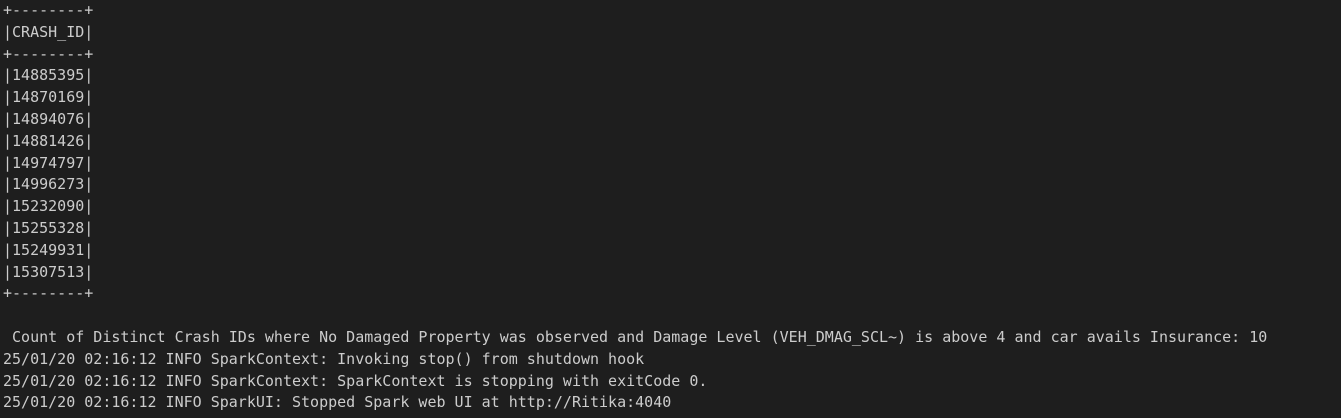  Describe the element at coordinates (48, 75) in the screenshot. I see `table-row: |14885395|` at that location.